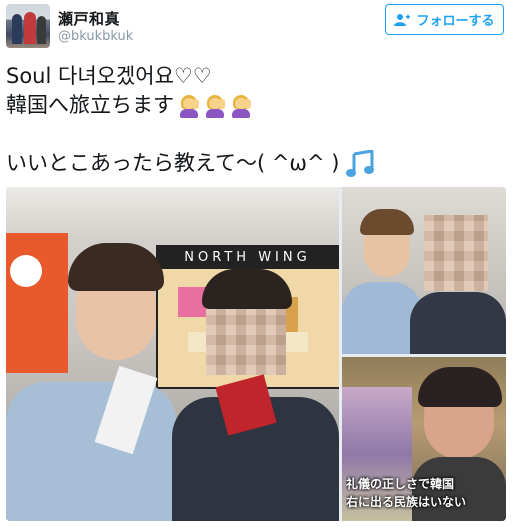 This screenshot has height=527, width=512. I want to click on user-handle: @bkukbkuk, so click(95, 36).